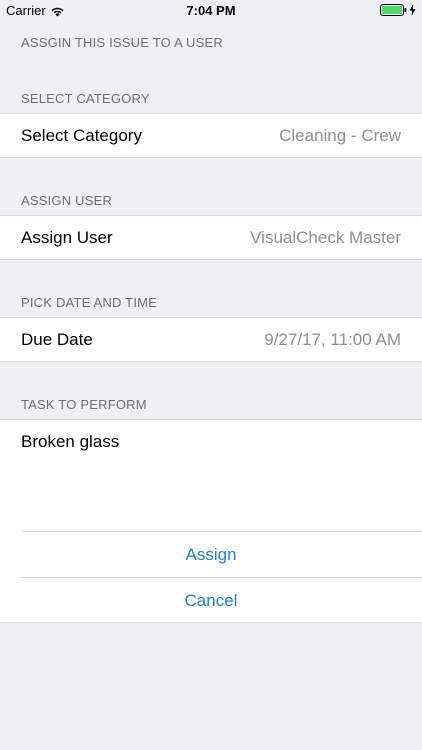 The width and height of the screenshot is (422, 750). I want to click on due-date-value: 9/27/17, 11:00 AM, so click(332, 339).